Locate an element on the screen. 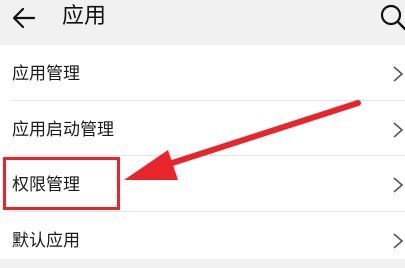 This screenshot has height=268, width=405. list-item-label: 默认应用 is located at coordinates (46, 241).